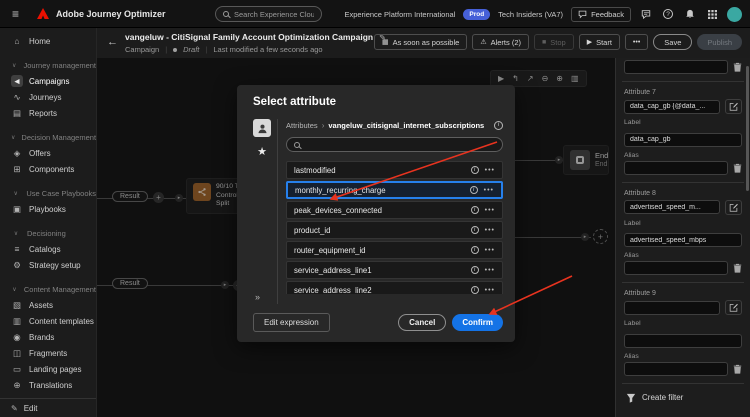 The width and height of the screenshot is (750, 417). I want to click on org-name: Experience Platform International, so click(399, 14).